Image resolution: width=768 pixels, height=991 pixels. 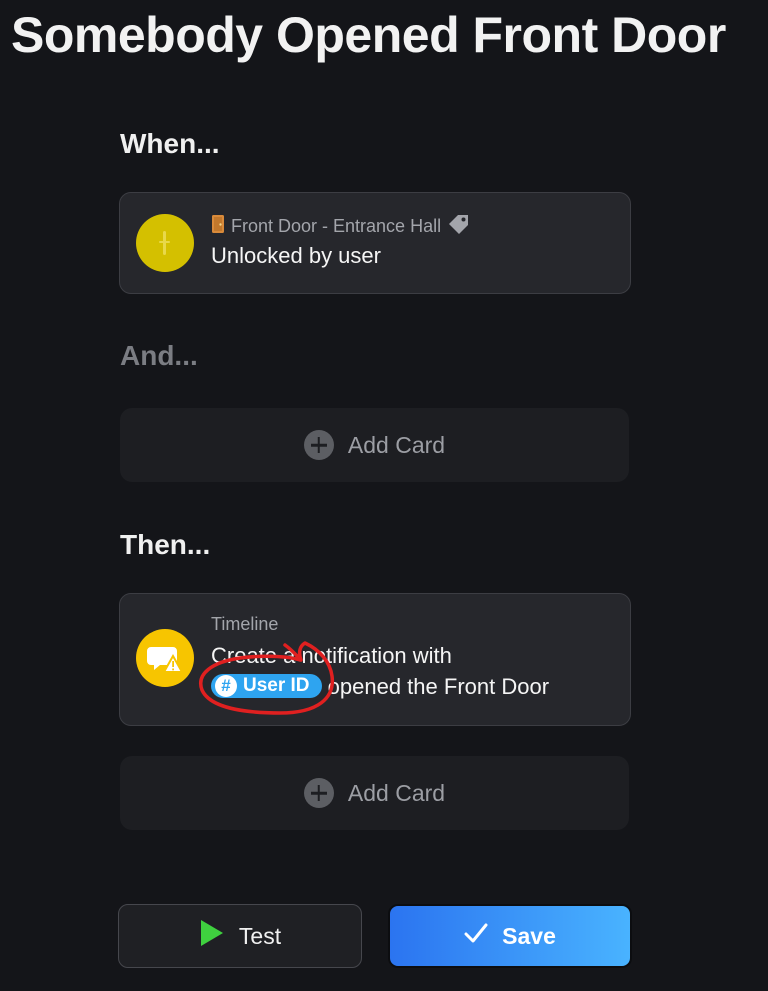 What do you see at coordinates (212, 936) in the screenshot?
I see `play-icon` at bounding box center [212, 936].